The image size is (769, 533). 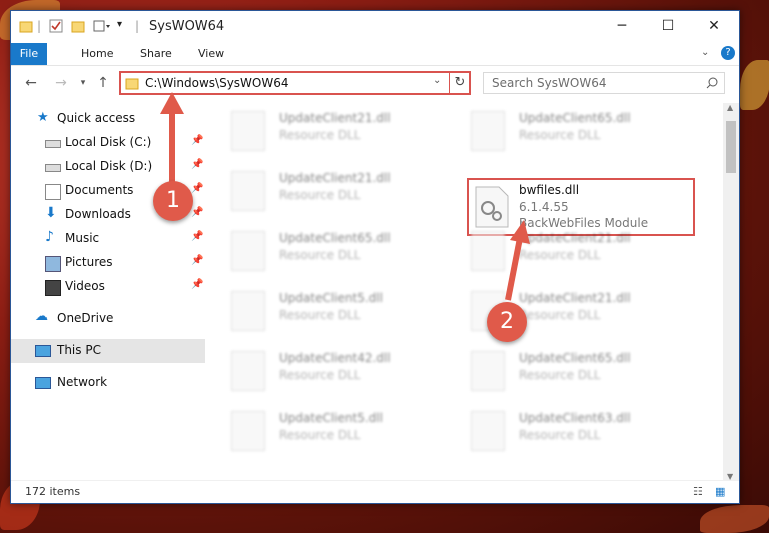 What do you see at coordinates (507, 322) in the screenshot?
I see `step-2-badge: 2` at bounding box center [507, 322].